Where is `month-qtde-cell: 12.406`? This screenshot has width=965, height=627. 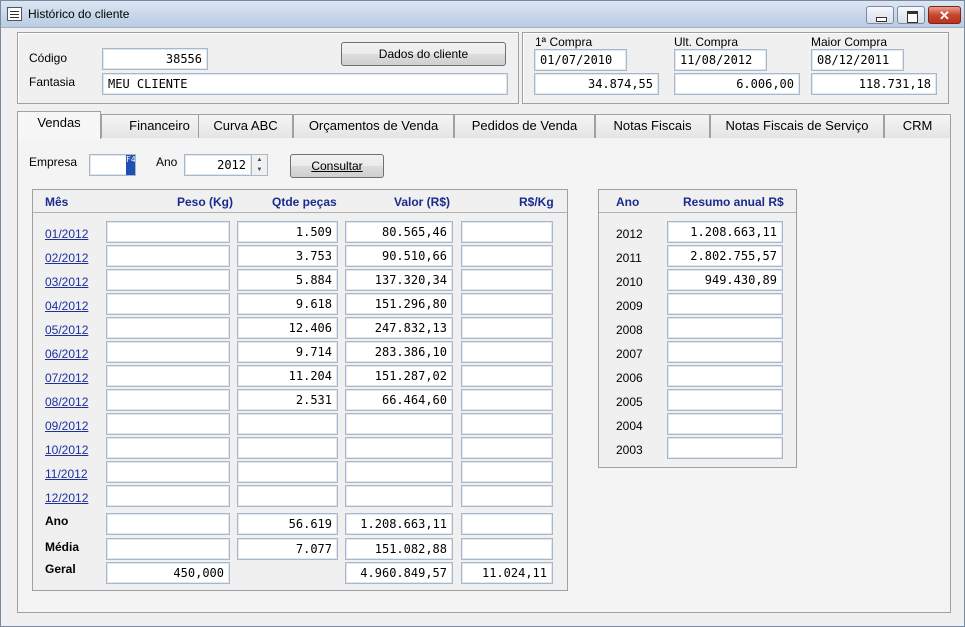
month-qtde-cell: 12.406 is located at coordinates (287, 328).